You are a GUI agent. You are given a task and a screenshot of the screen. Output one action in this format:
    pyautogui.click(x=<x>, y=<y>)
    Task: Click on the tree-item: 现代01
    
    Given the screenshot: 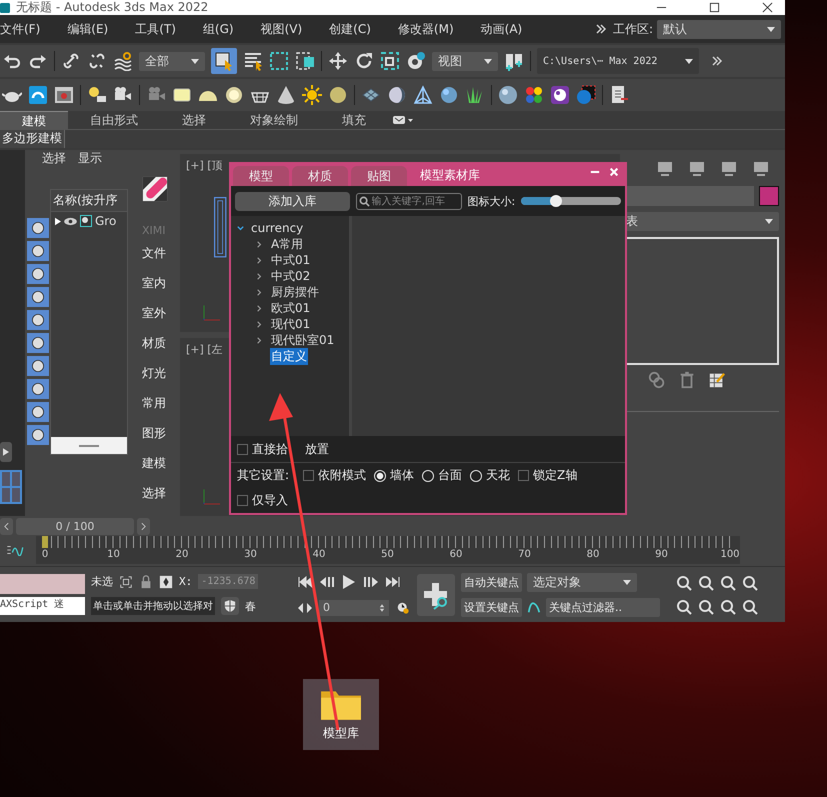 What is the action you would take?
    pyautogui.click(x=291, y=324)
    